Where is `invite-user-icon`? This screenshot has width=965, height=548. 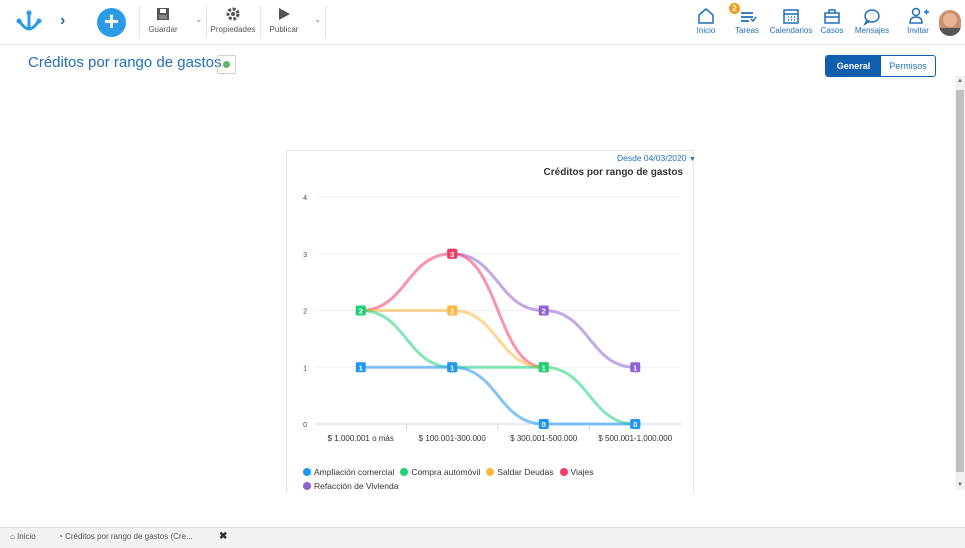 invite-user-icon is located at coordinates (919, 15).